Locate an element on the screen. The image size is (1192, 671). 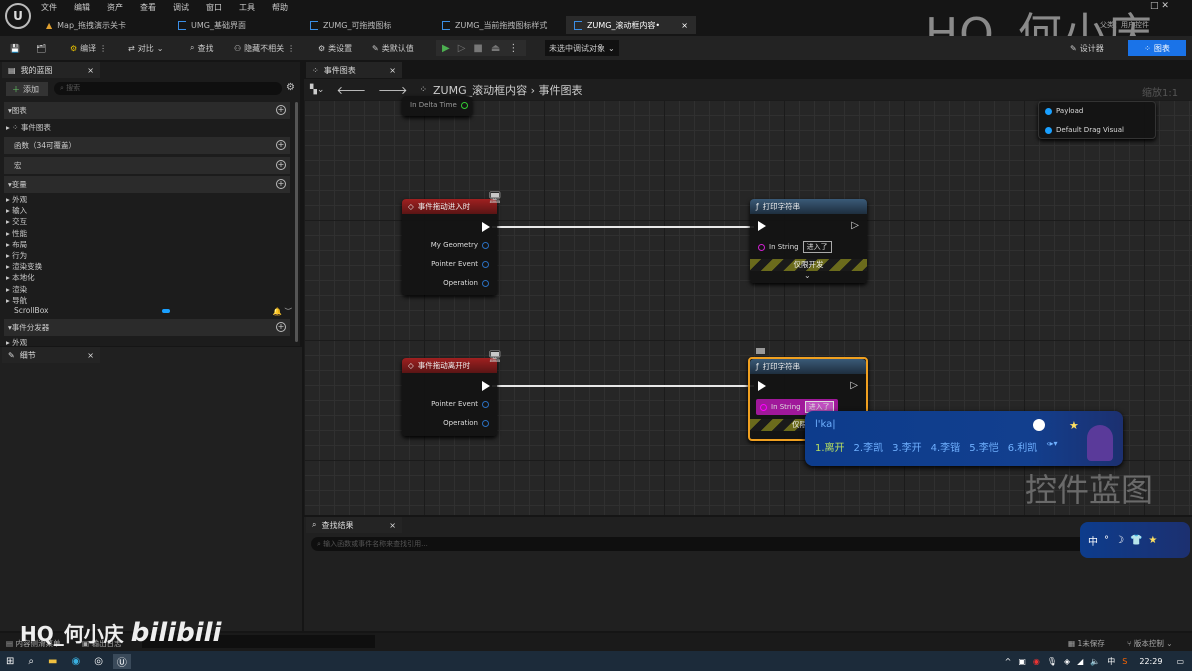
eye-icon: 🔔 ︶ is located at coordinates (282, 311).